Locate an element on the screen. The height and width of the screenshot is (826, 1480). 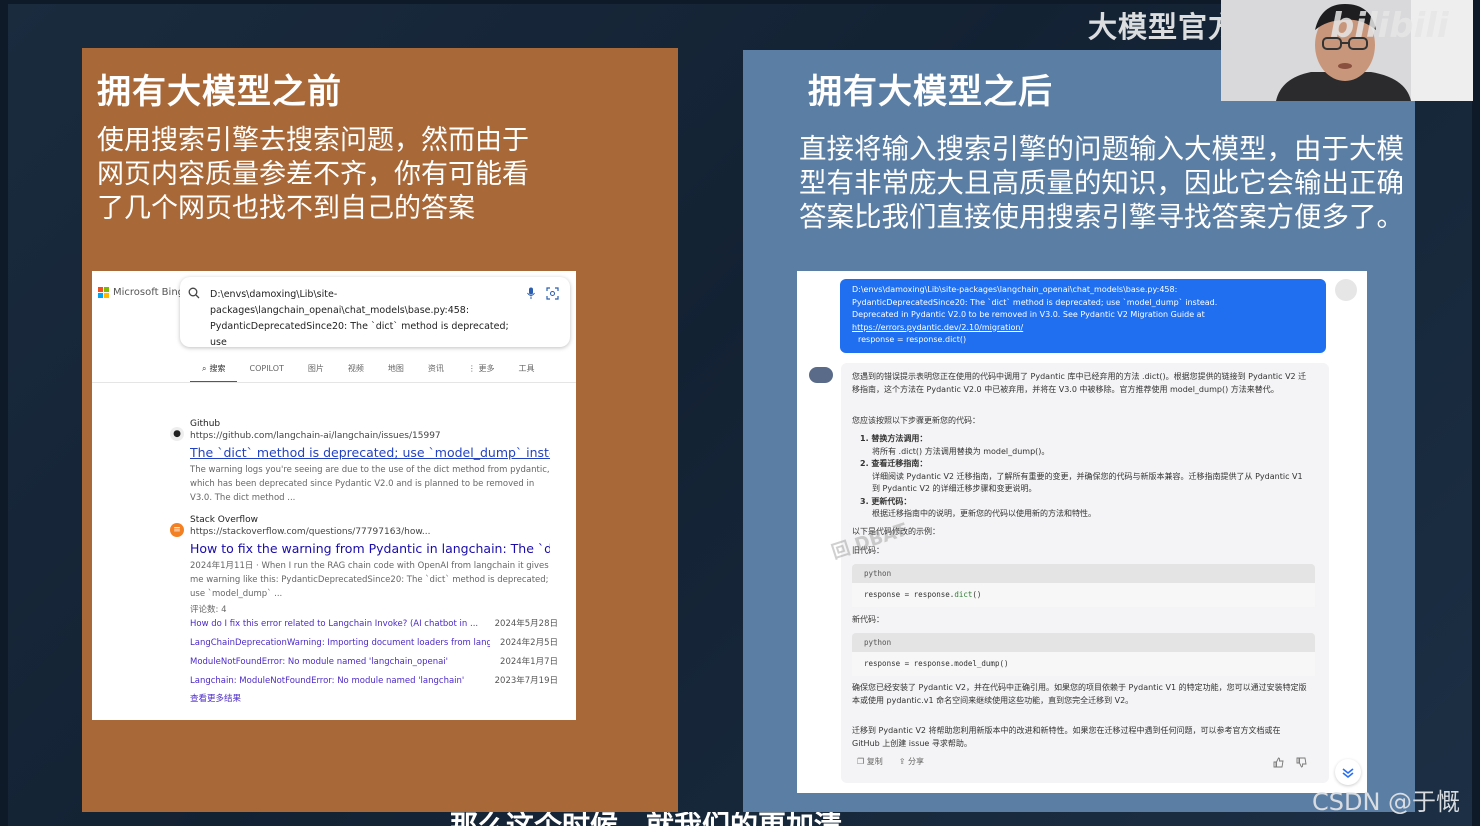
share-icon: ⇪ is located at coordinates (902, 761).